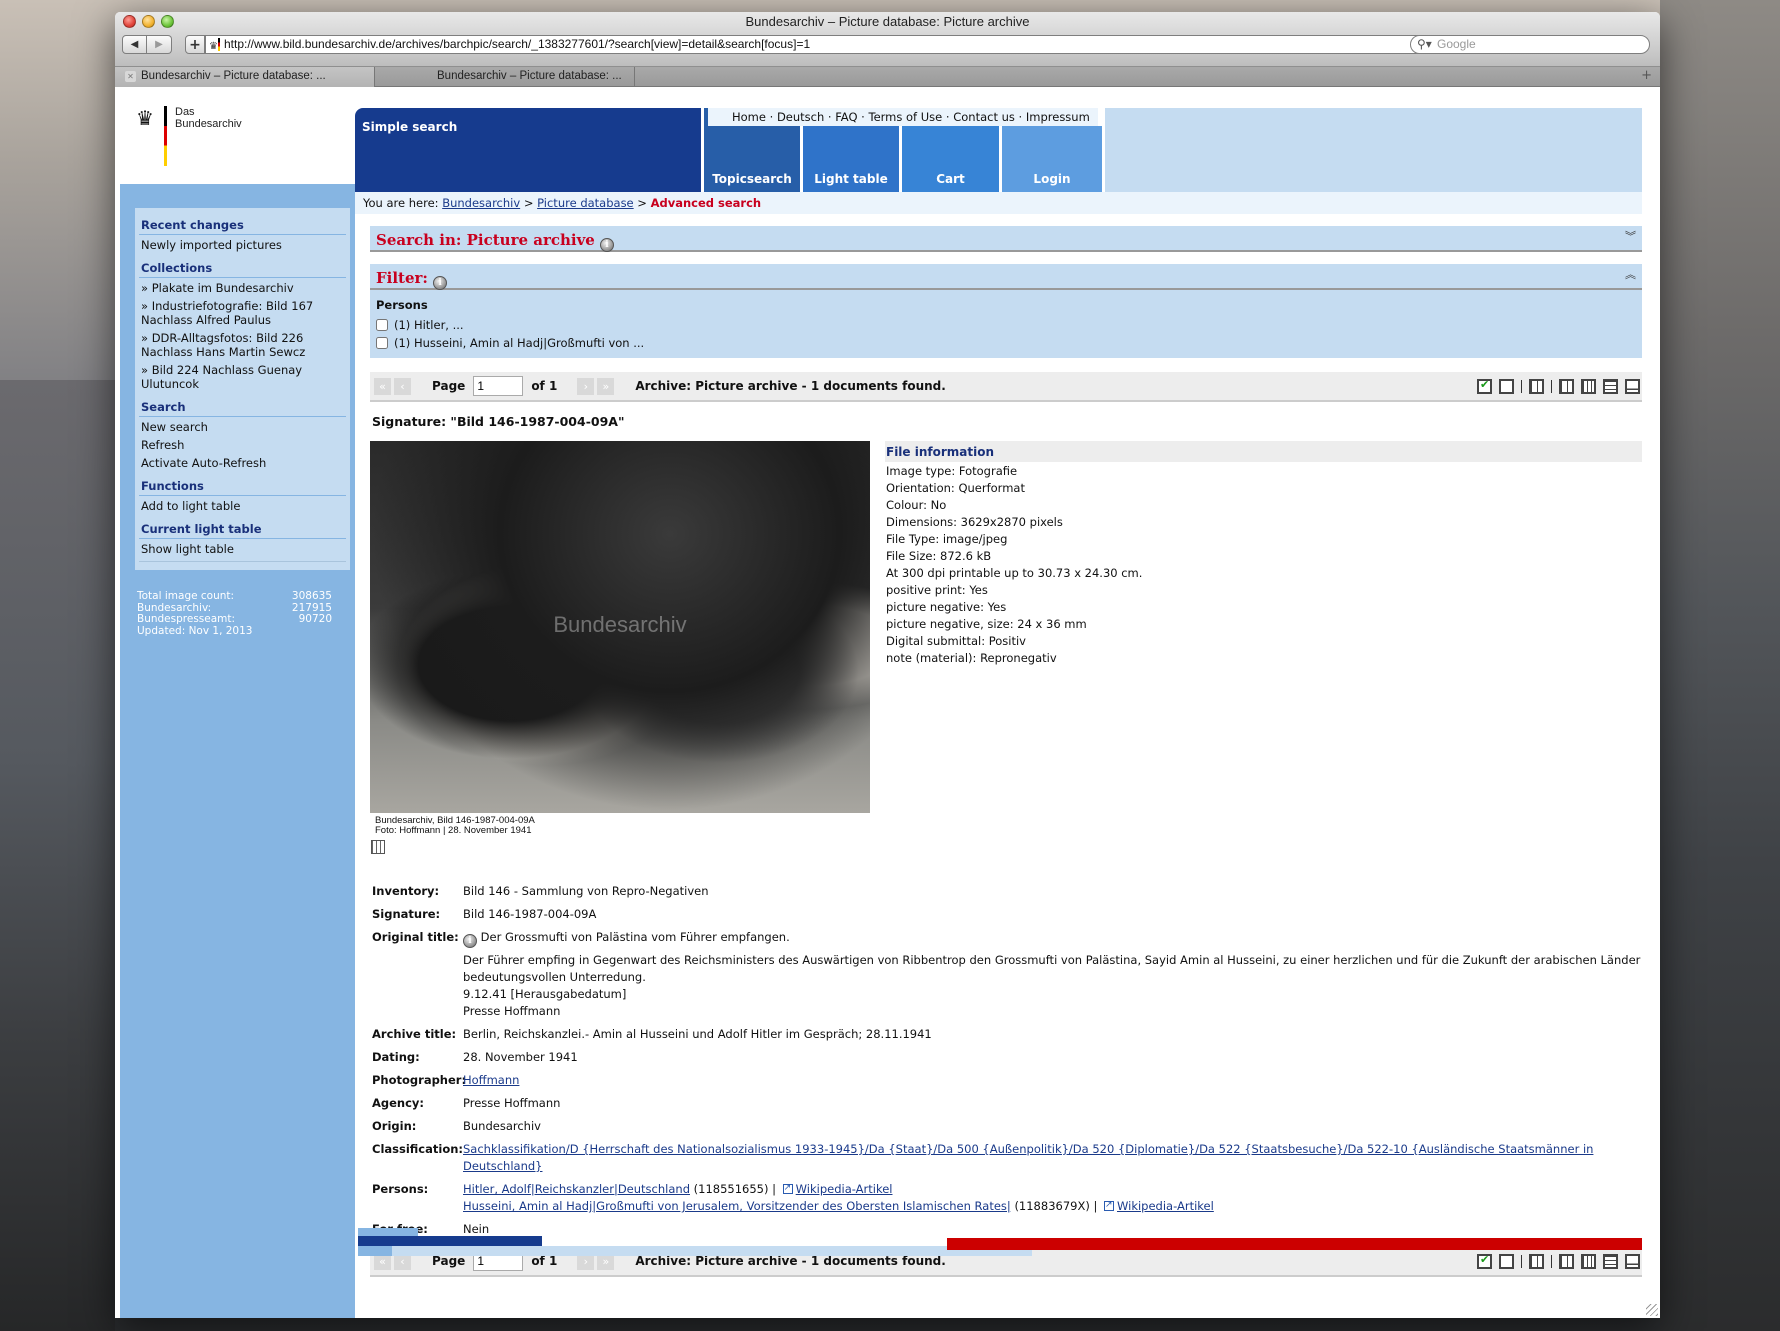 The height and width of the screenshot is (1331, 1780). What do you see at coordinates (606, 386) in the screenshot?
I see `last-page-button: »` at bounding box center [606, 386].